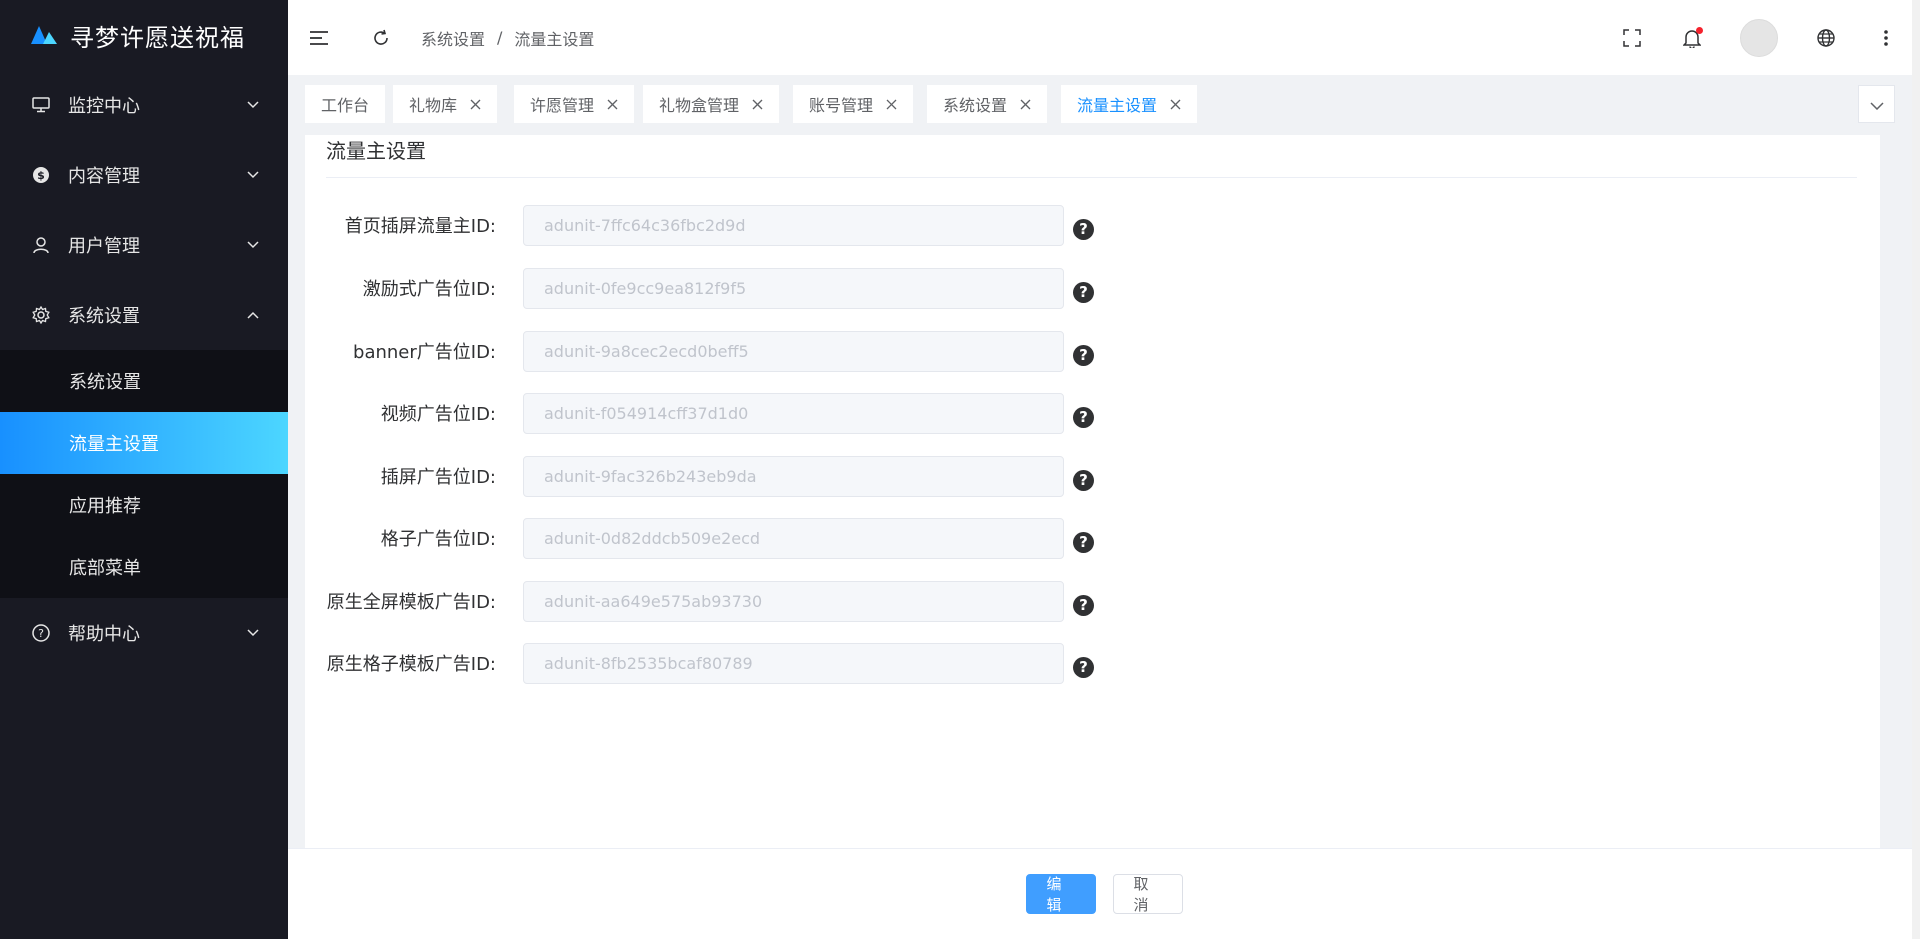 The width and height of the screenshot is (1920, 939). I want to click on form-row: 插屏广告位ID: adunit-9fac326b243eb9da ?, so click(699, 476).